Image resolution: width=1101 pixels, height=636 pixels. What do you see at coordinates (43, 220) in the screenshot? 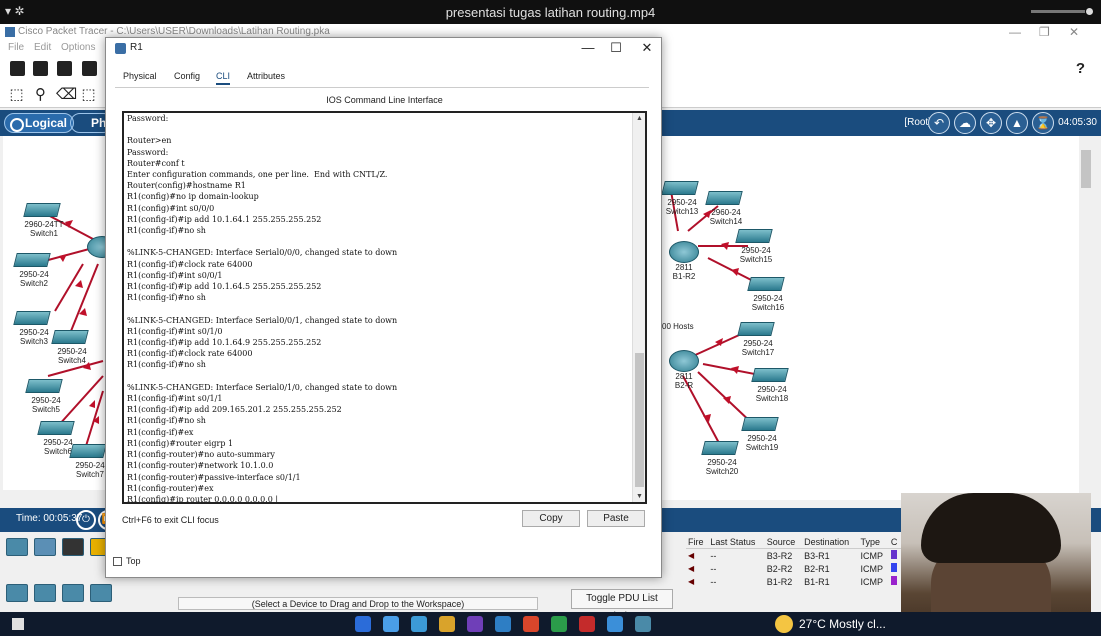
I see `switch1: 2960-24TT Switch1` at bounding box center [43, 220].